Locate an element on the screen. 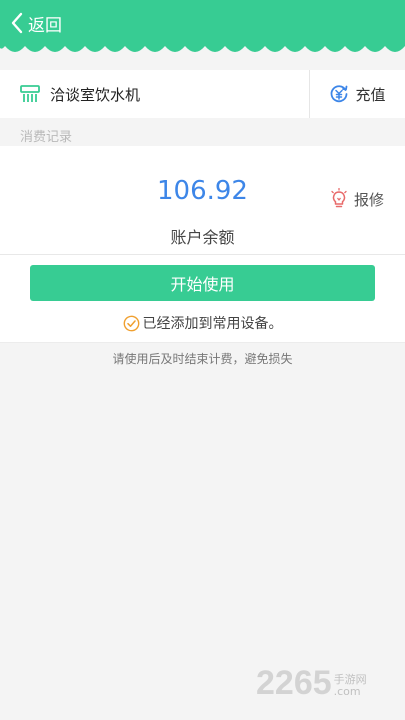 Image resolution: width=405 pixels, height=720 pixels. added-to-favorites-status: 已经添加到常用设备。 is located at coordinates (202, 323).